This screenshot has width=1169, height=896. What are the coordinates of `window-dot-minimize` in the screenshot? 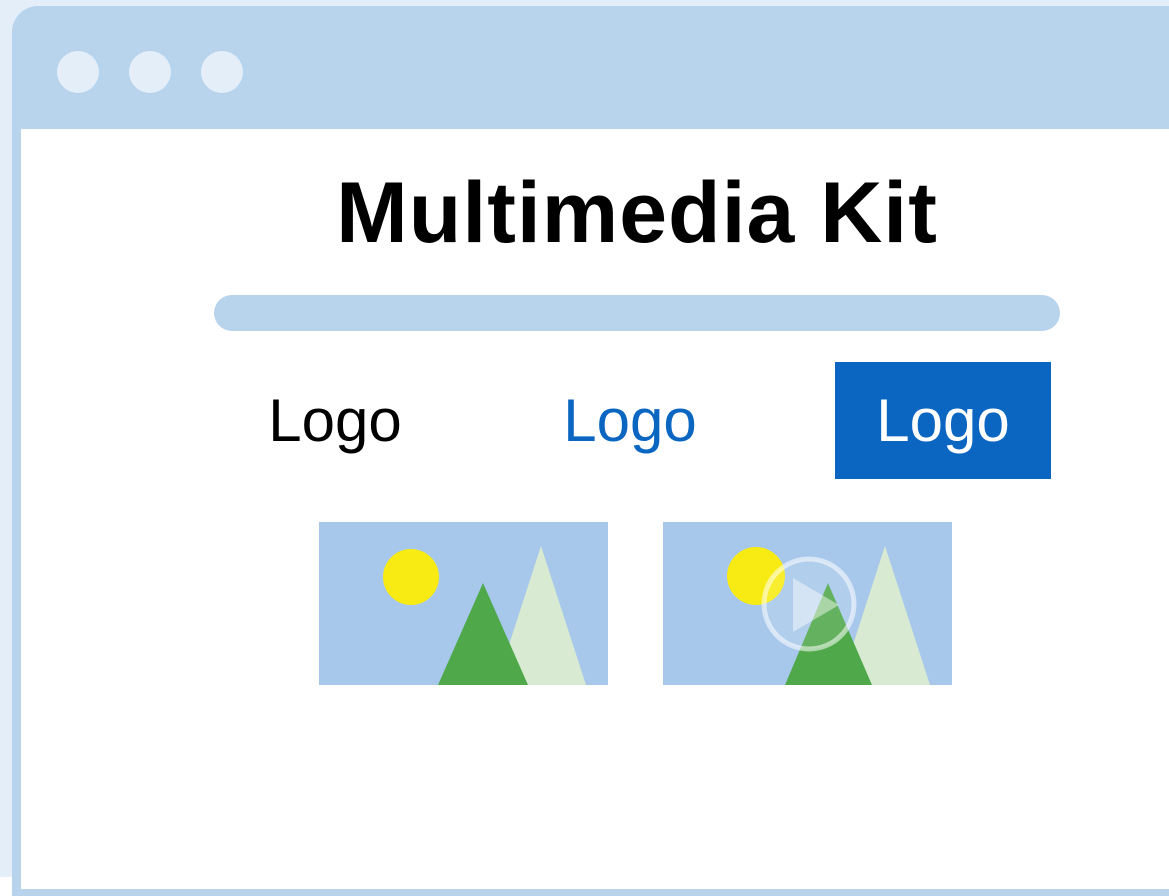 It's located at (150, 72).